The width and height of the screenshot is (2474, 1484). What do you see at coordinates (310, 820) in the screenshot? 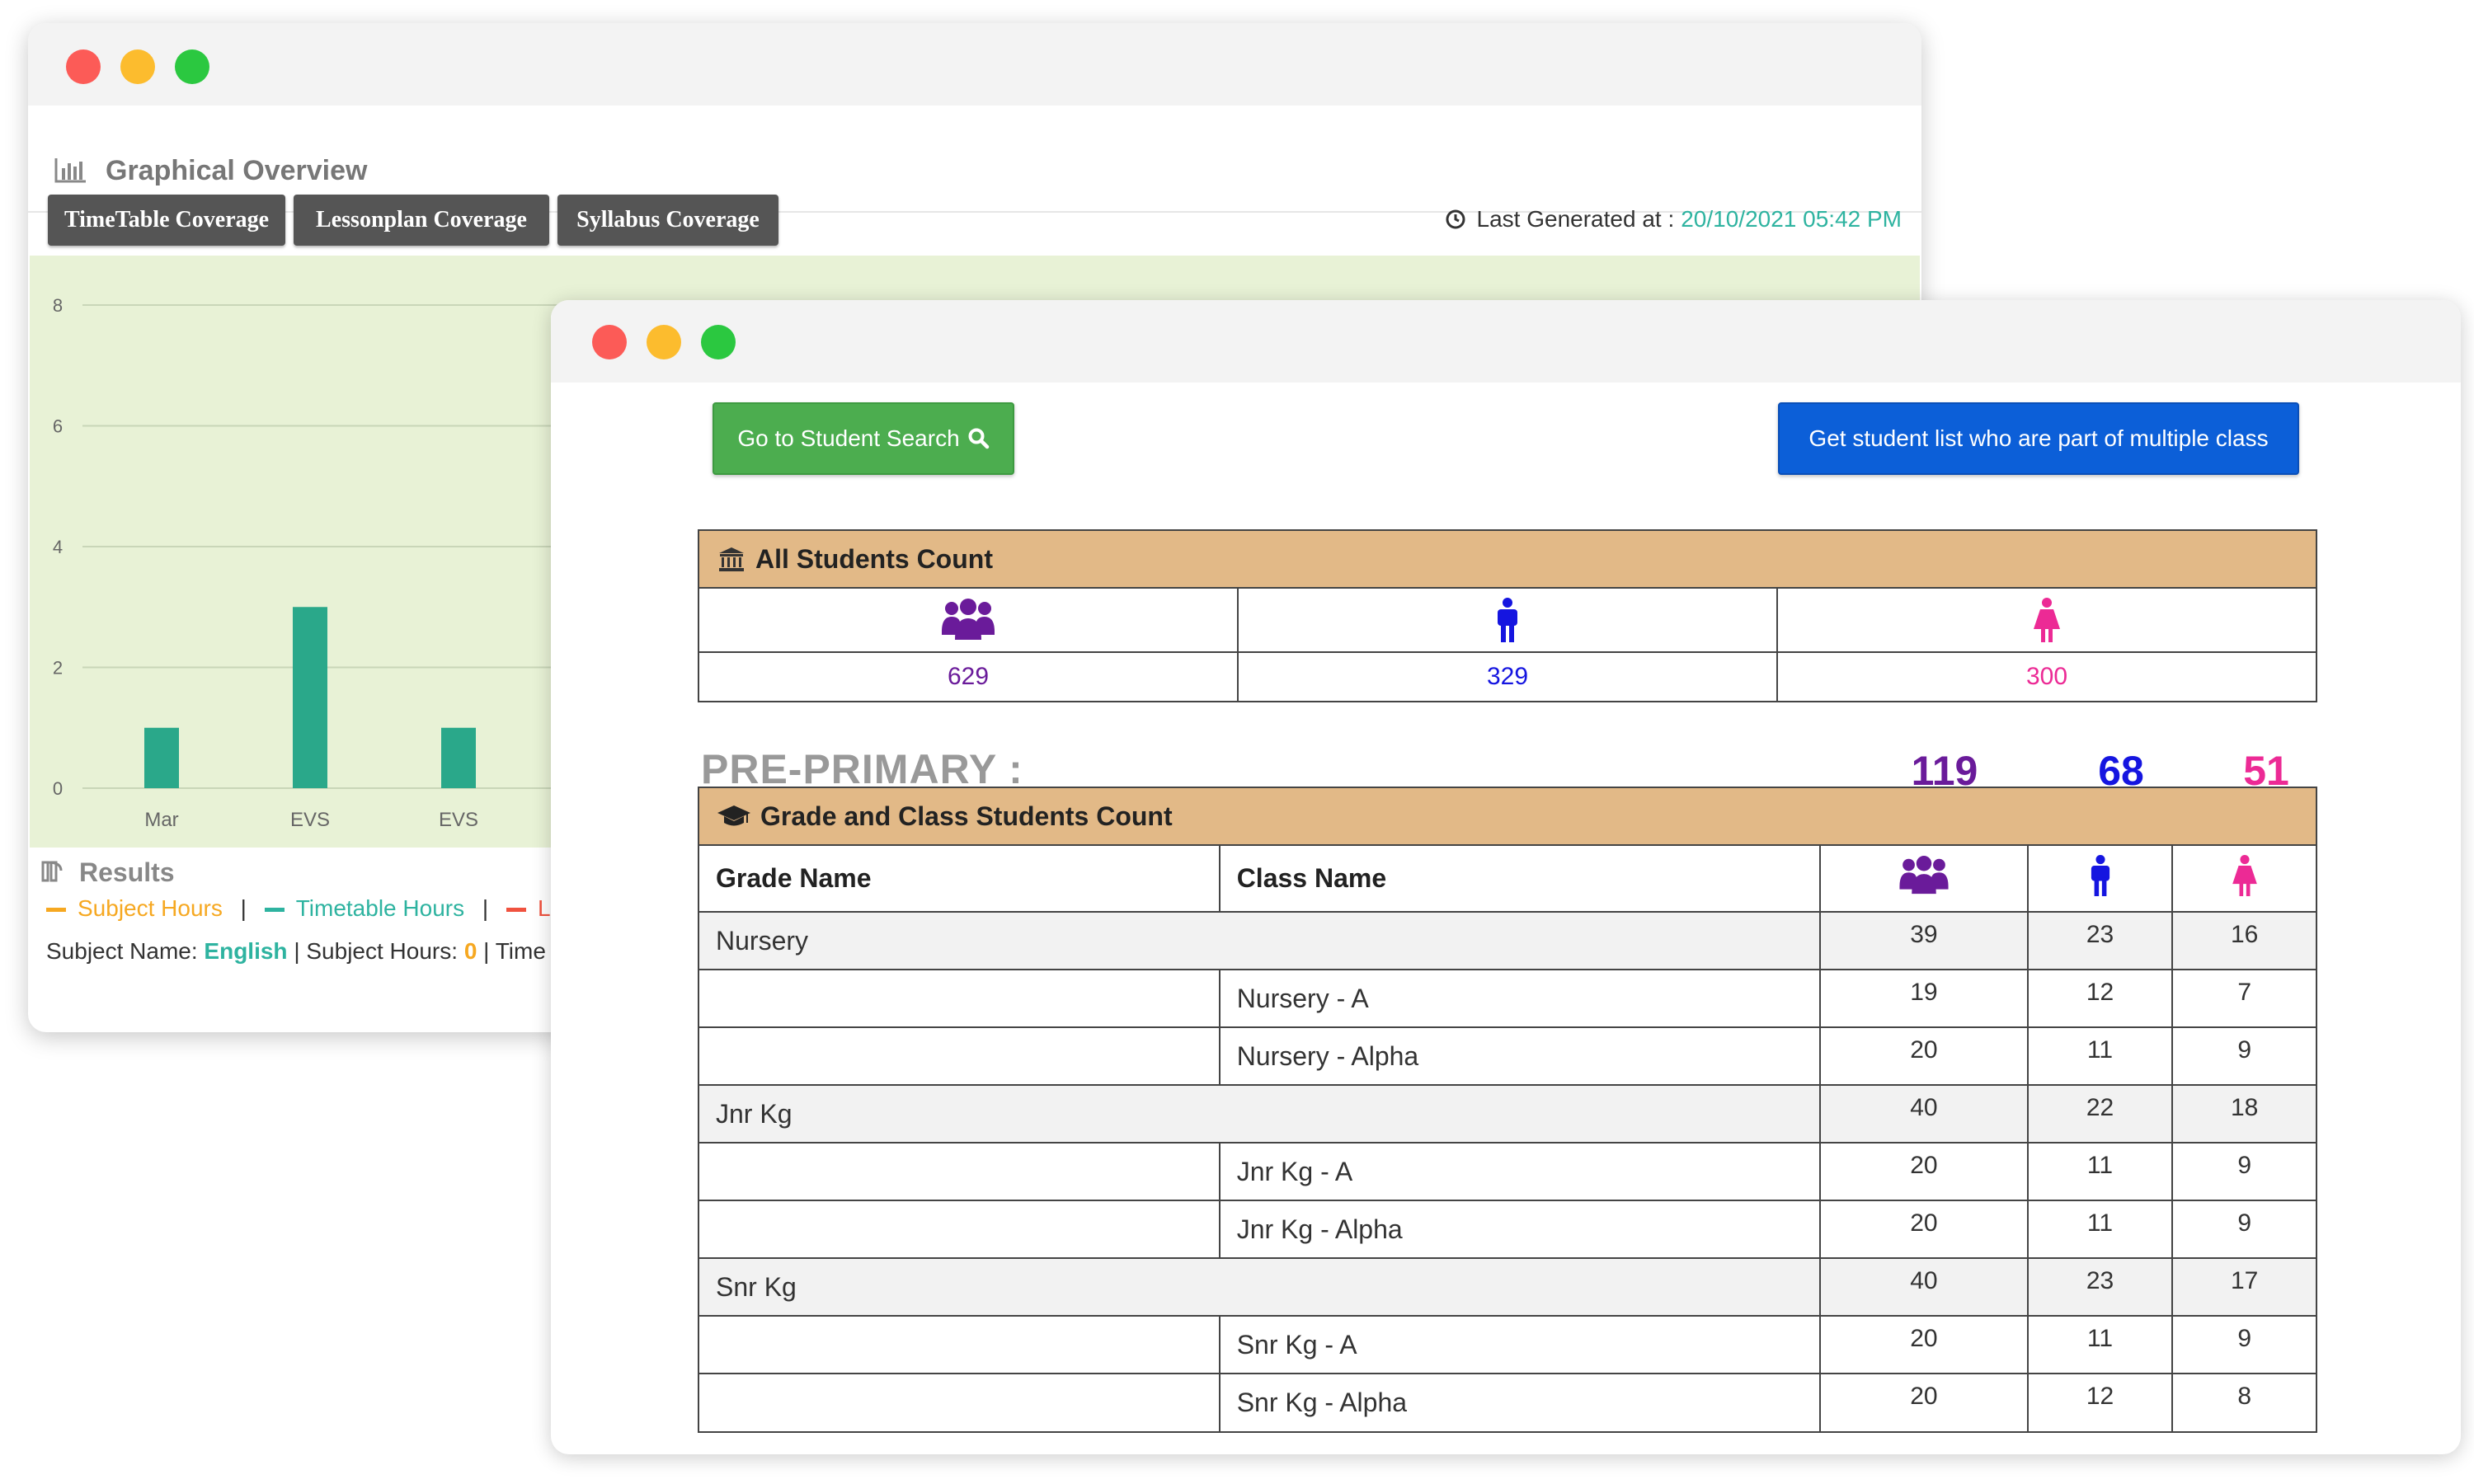
I see `x-tick-label: EVS` at bounding box center [310, 820].